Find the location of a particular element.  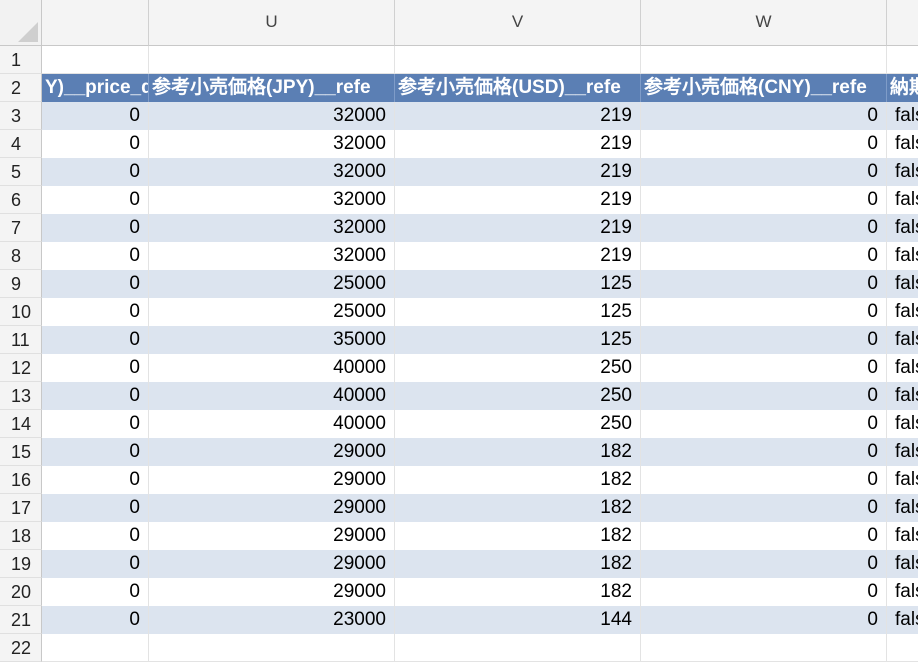

row-header: 11 is located at coordinates (21, 340).